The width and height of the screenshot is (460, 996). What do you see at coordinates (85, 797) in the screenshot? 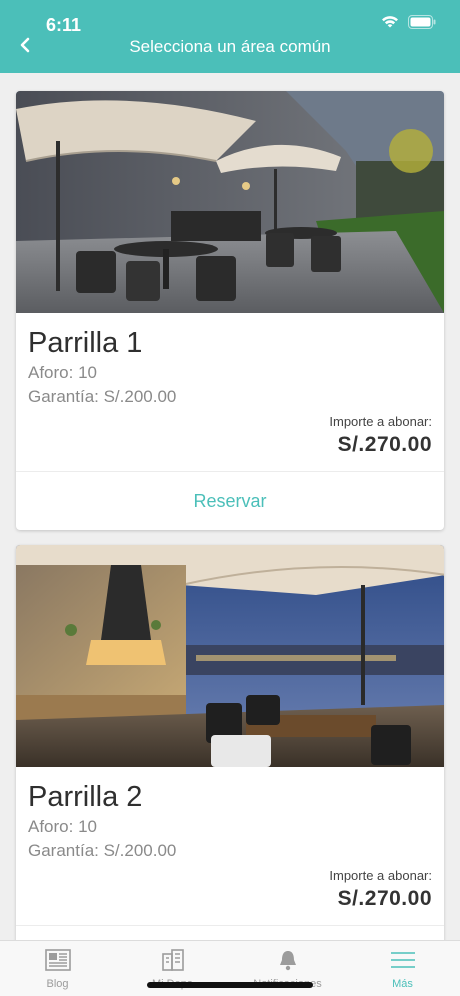
I see `area-name: Parrilla 2` at bounding box center [85, 797].